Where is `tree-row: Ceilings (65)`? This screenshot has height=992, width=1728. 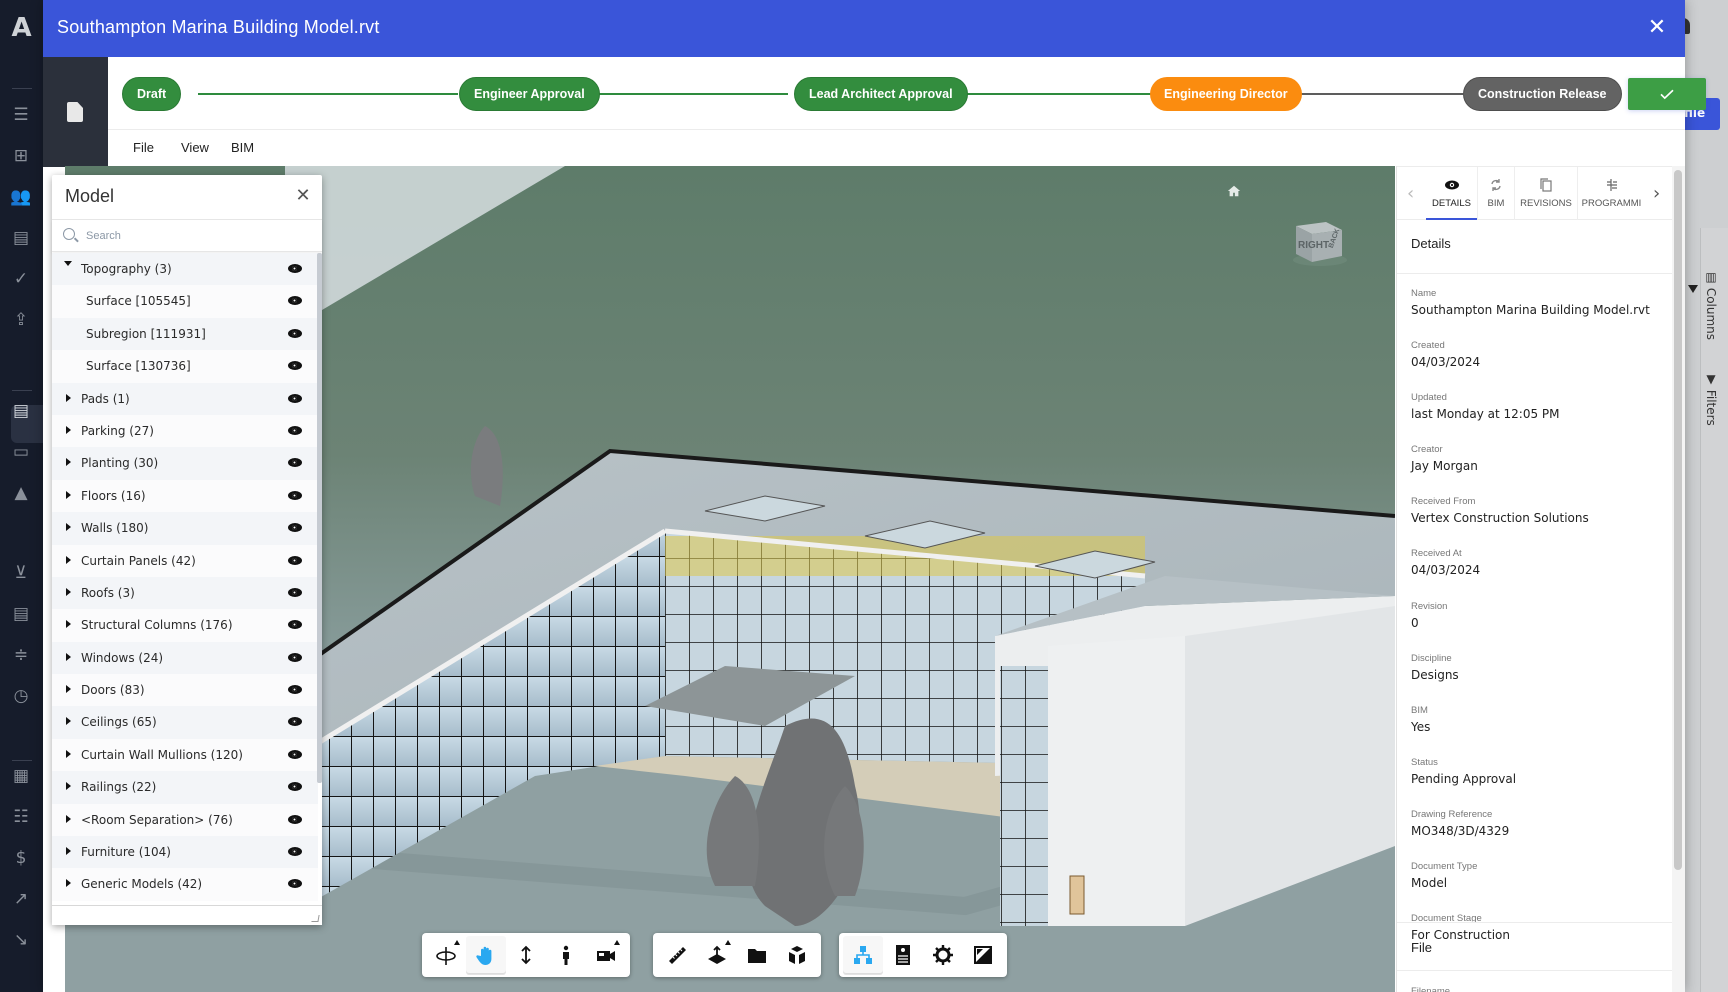
tree-row: Ceilings (65) is located at coordinates (185, 722).